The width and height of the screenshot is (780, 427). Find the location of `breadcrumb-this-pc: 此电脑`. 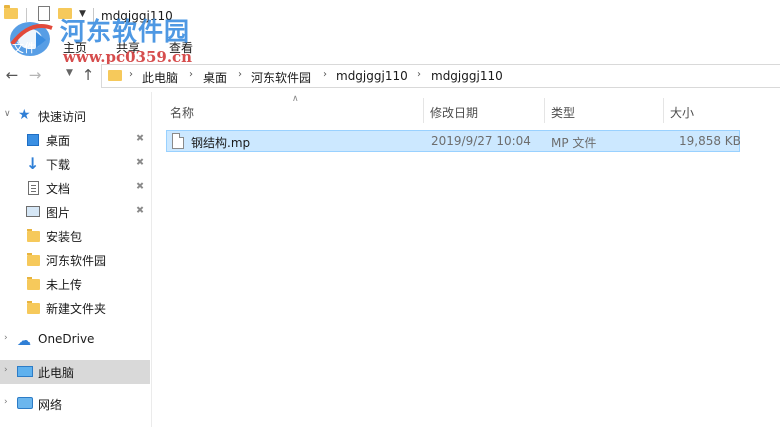

breadcrumb-this-pc: 此电脑 is located at coordinates (160, 77).